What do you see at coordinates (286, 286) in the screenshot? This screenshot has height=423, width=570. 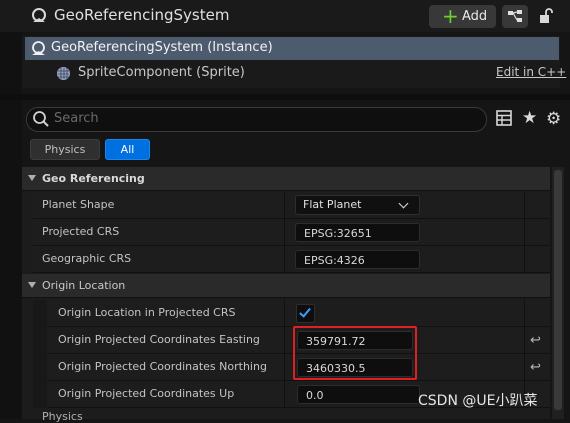 I see `section-origin-location: Origin Location` at bounding box center [286, 286].